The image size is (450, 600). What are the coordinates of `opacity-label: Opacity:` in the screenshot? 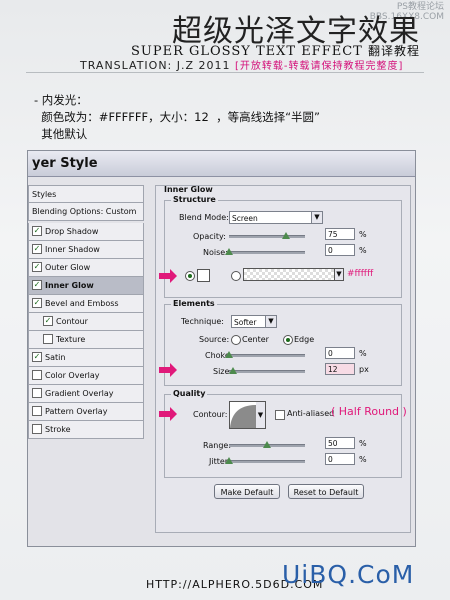 It's located at (209, 236).